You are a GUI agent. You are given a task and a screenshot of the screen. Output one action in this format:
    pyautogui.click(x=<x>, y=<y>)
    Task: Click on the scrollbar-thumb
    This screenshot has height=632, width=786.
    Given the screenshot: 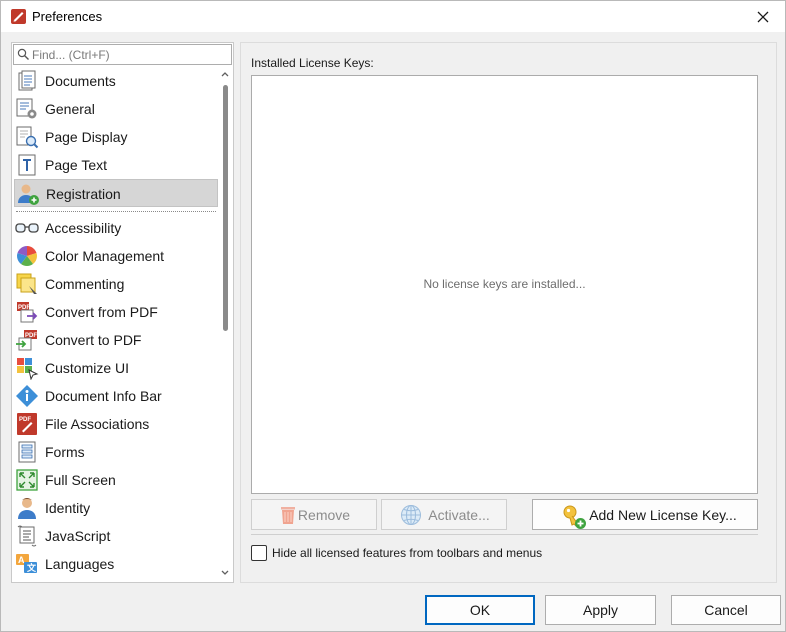 What is the action you would take?
    pyautogui.click(x=225, y=208)
    